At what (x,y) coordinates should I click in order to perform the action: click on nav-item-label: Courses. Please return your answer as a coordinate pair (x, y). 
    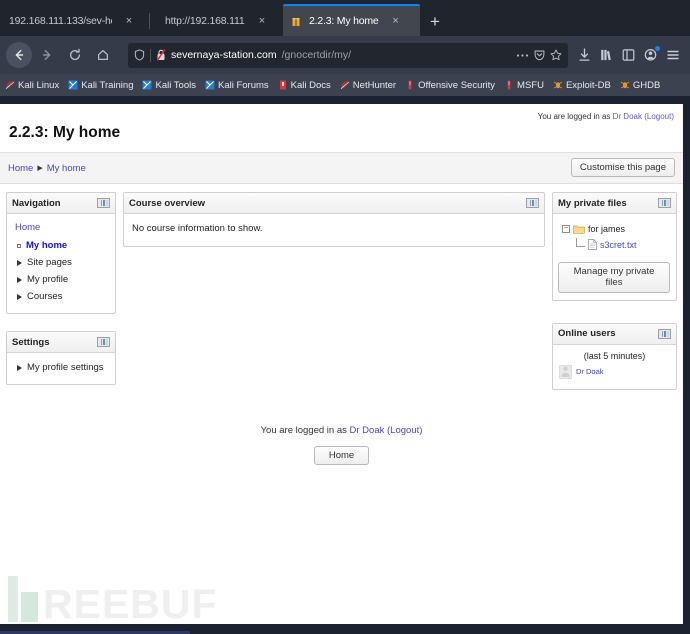
    Looking at the image, I should click on (44, 296).